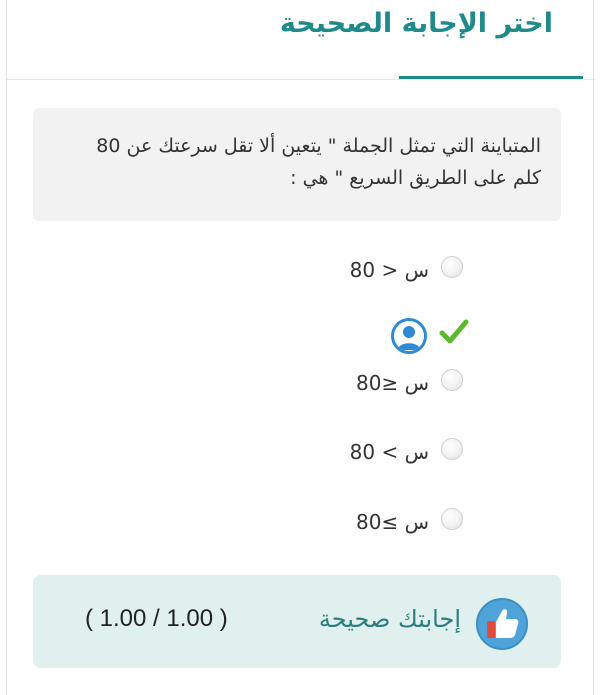 This screenshot has width=600, height=695. I want to click on feedback-message: إجابتك صحيحة, so click(389, 619).